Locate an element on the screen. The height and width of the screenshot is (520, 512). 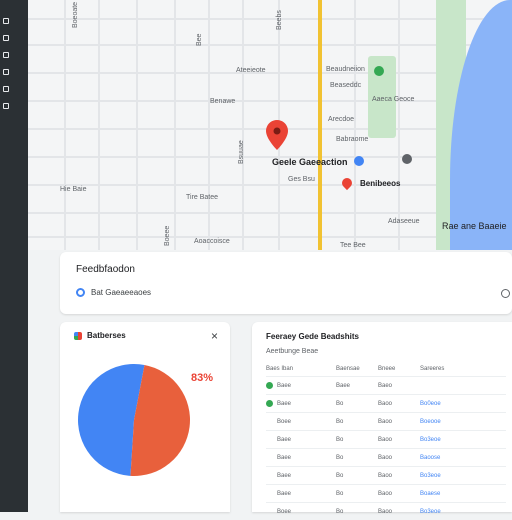
table-cell-text: Boaese is located at coordinates (430, 494).